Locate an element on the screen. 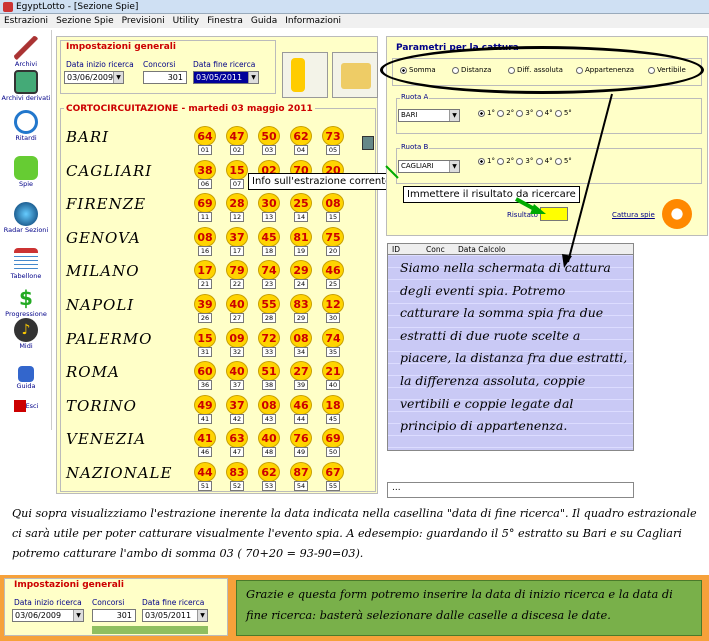 The image size is (709, 641). number-bulb: 79 22 is located at coordinates (237, 275).